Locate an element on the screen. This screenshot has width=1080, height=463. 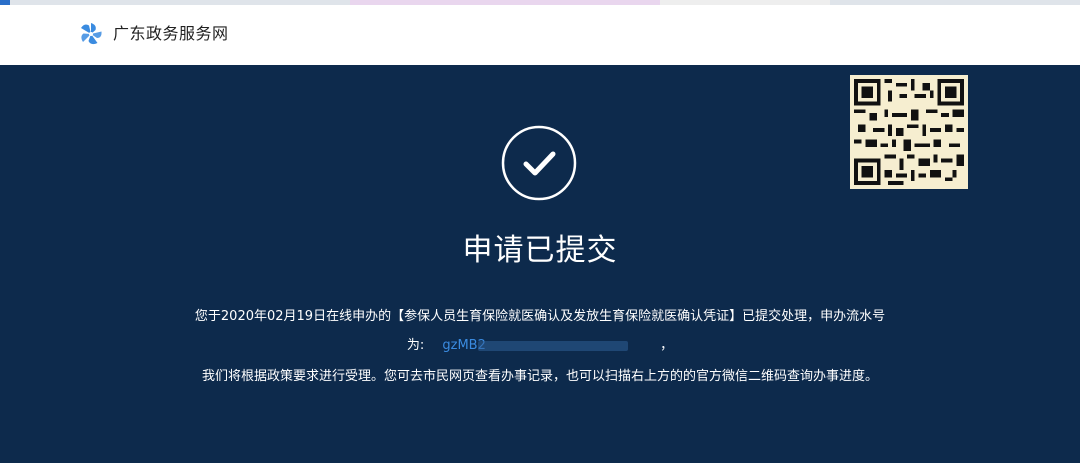
redaction-mask is located at coordinates (553, 346).